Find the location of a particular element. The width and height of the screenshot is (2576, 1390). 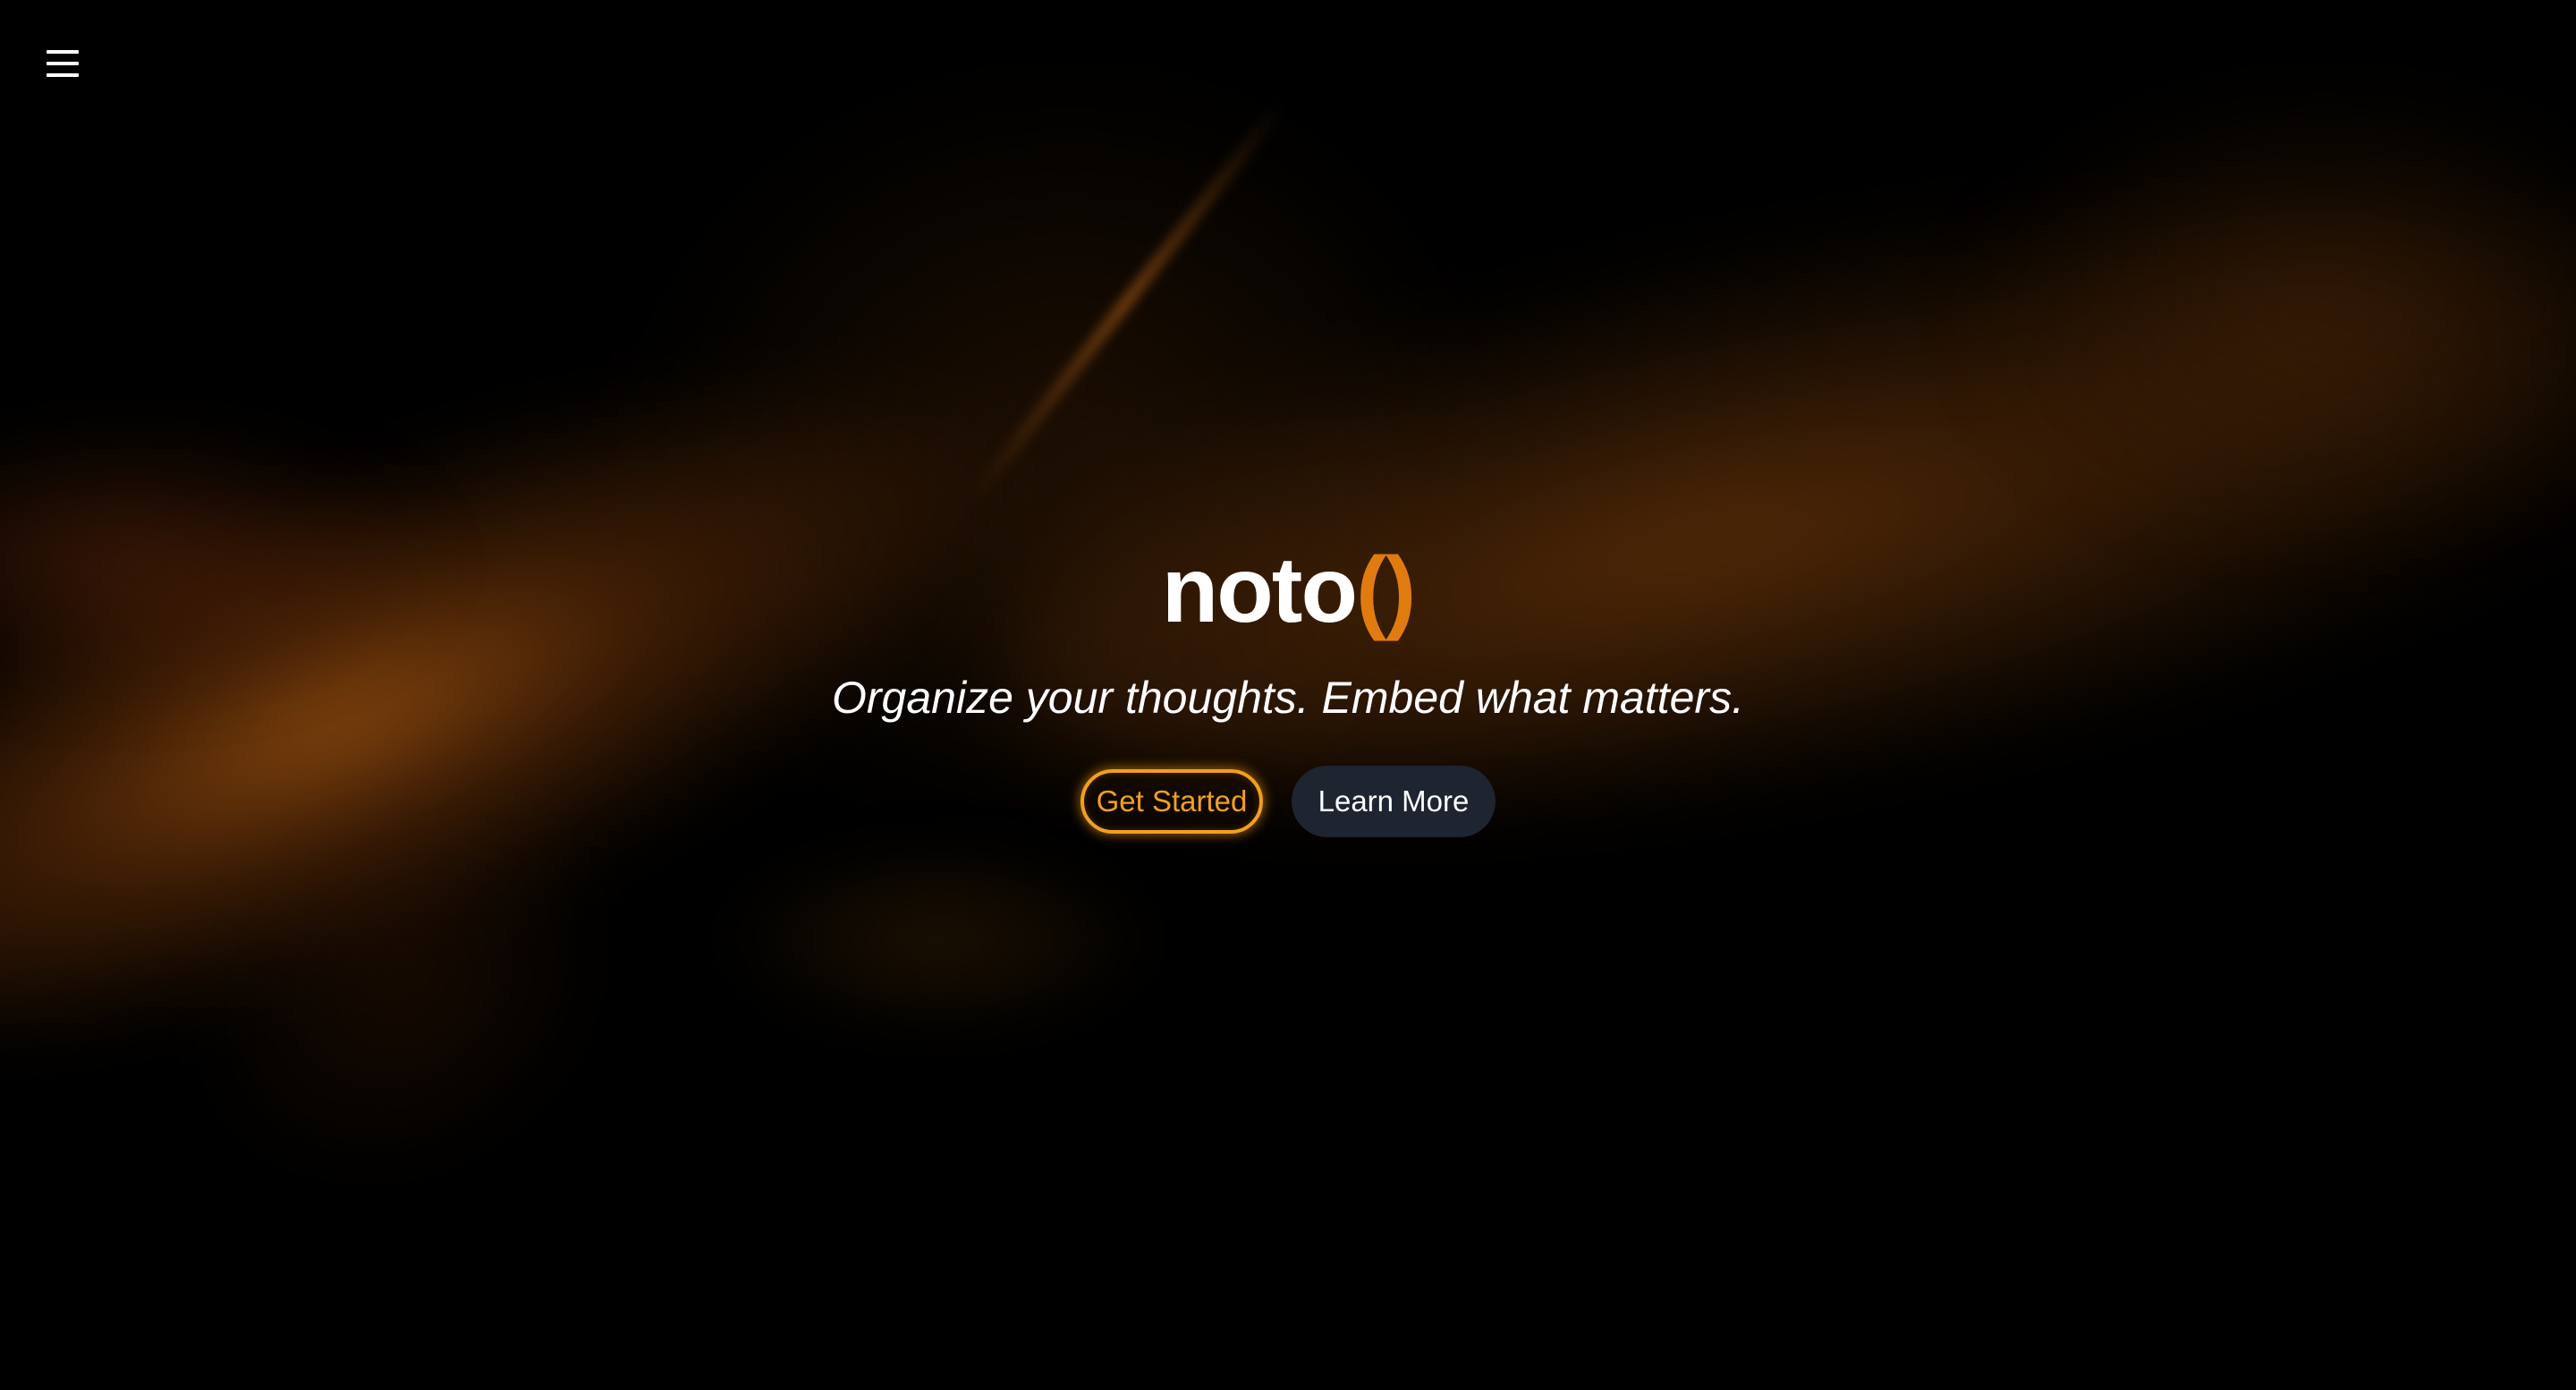

get-started-button: Get Started is located at coordinates (1171, 801).